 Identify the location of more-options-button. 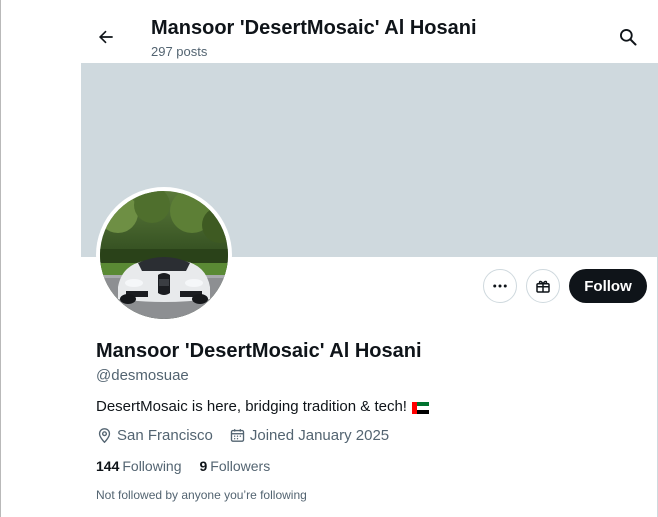
(500, 286).